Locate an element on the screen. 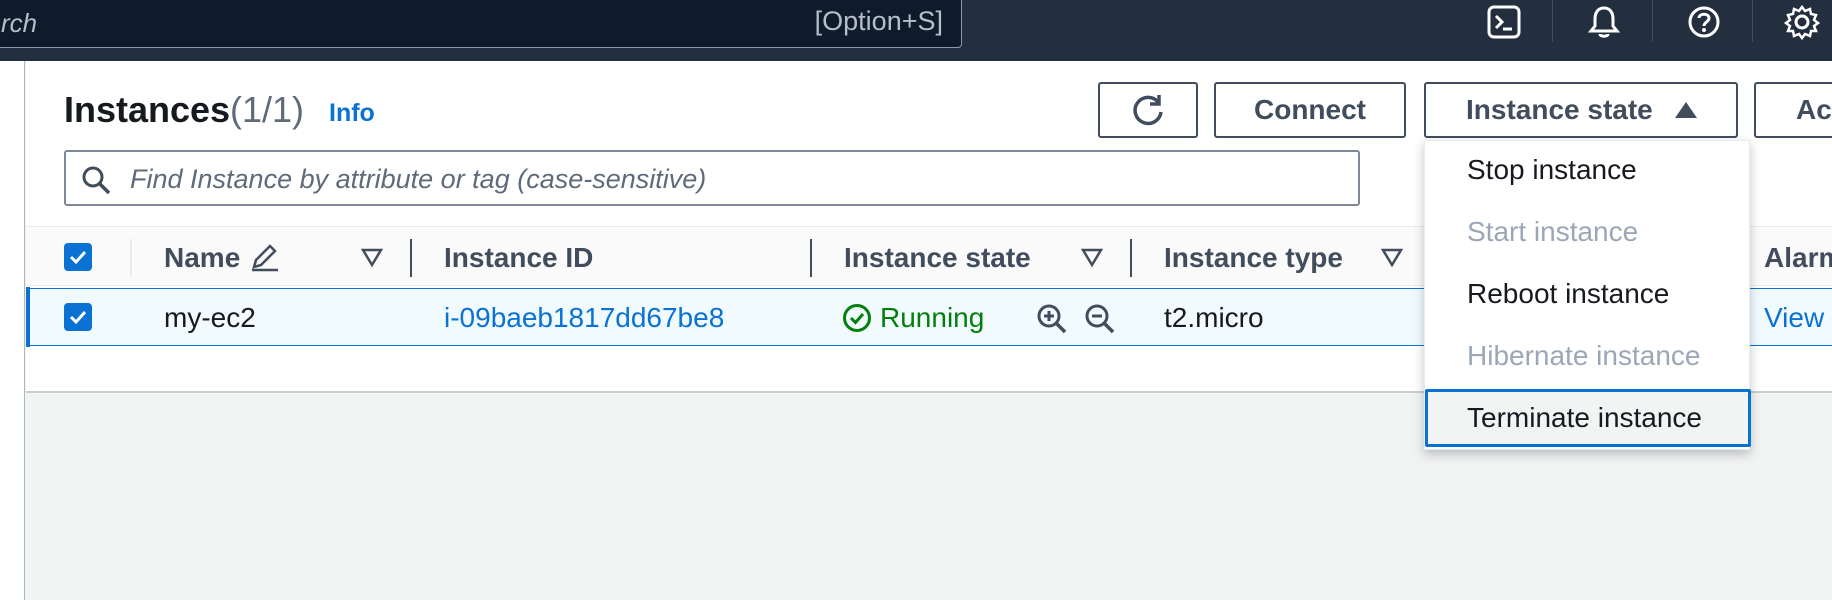  refresh-icon is located at coordinates (1148, 110).